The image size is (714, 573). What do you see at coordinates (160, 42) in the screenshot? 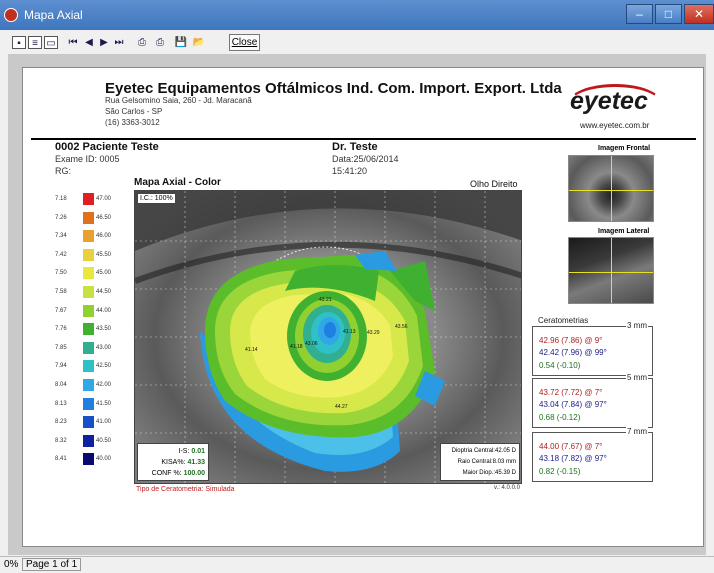
I see `print-icon: ⎙` at bounding box center [160, 42].